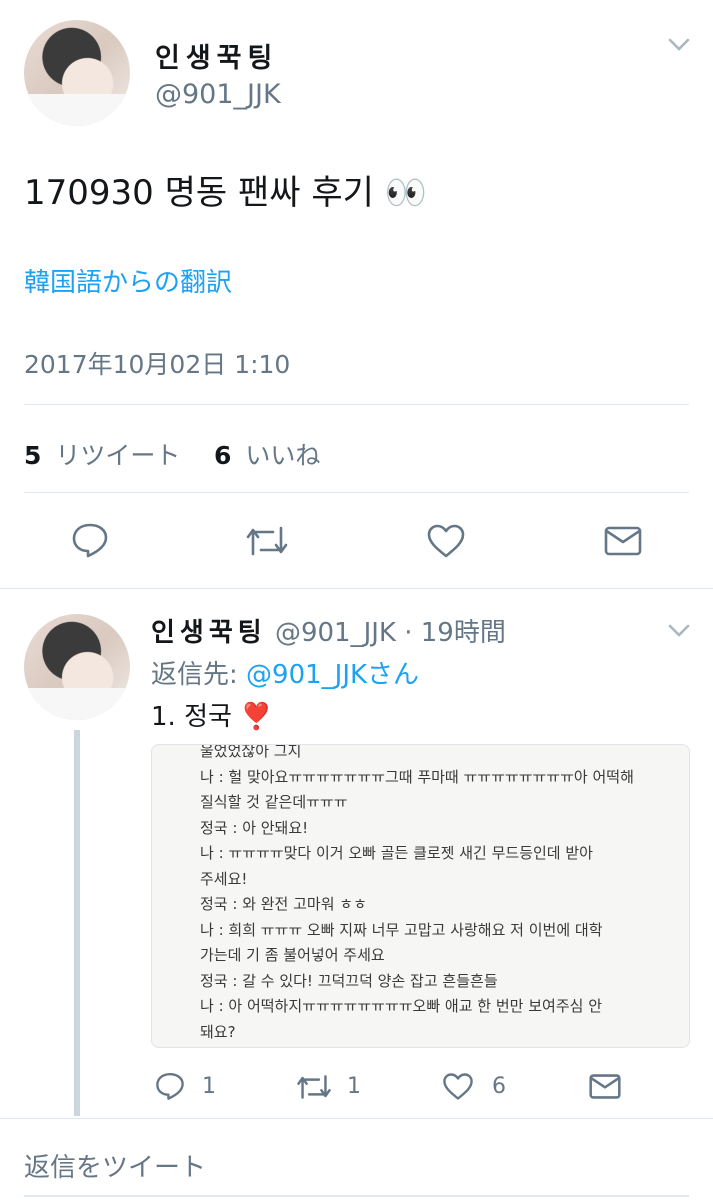 The height and width of the screenshot is (1200, 713). I want to click on timestamp: 2017年10月02日 1:10, so click(157, 363).